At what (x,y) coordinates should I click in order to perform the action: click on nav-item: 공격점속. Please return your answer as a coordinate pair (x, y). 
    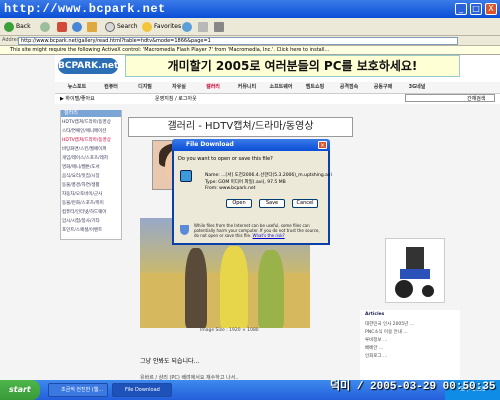
    Looking at the image, I should click on (349, 88).